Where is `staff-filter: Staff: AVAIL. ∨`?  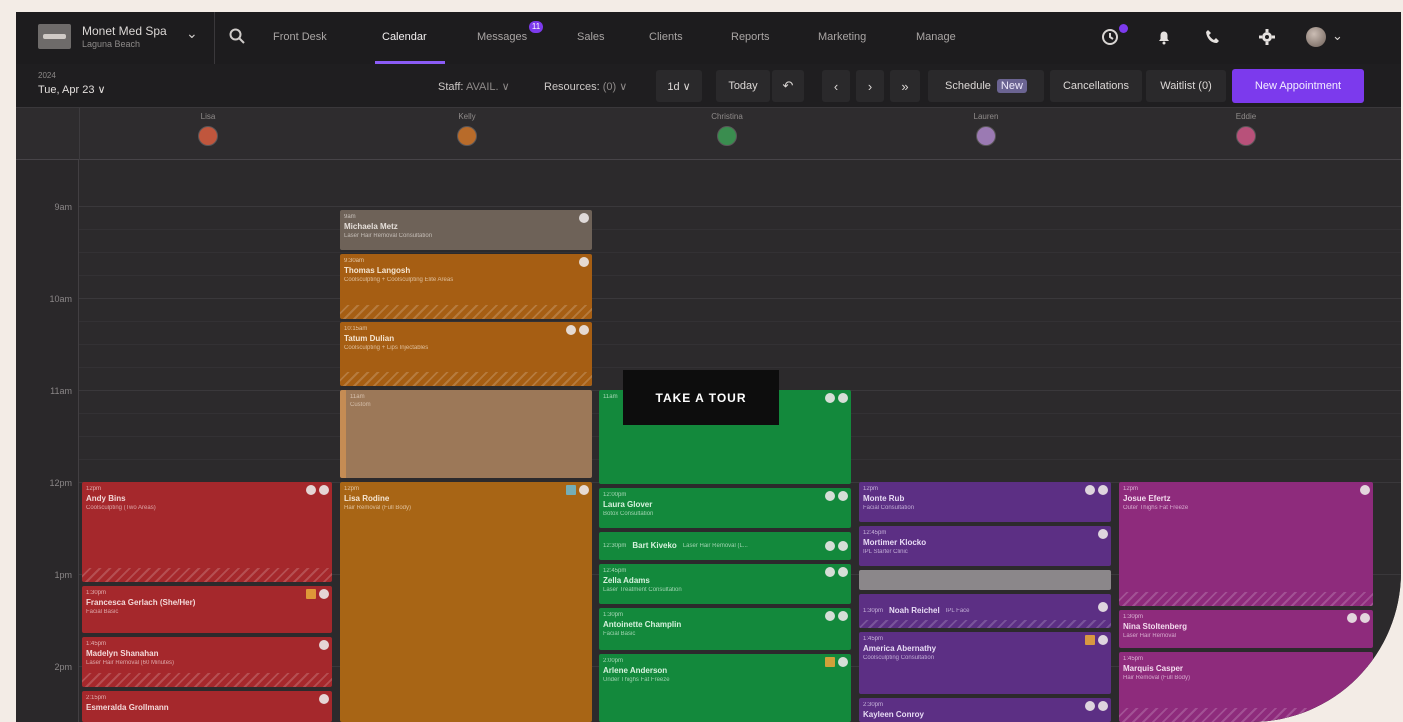
staff-filter: Staff: AVAIL. ∨ is located at coordinates (474, 86).